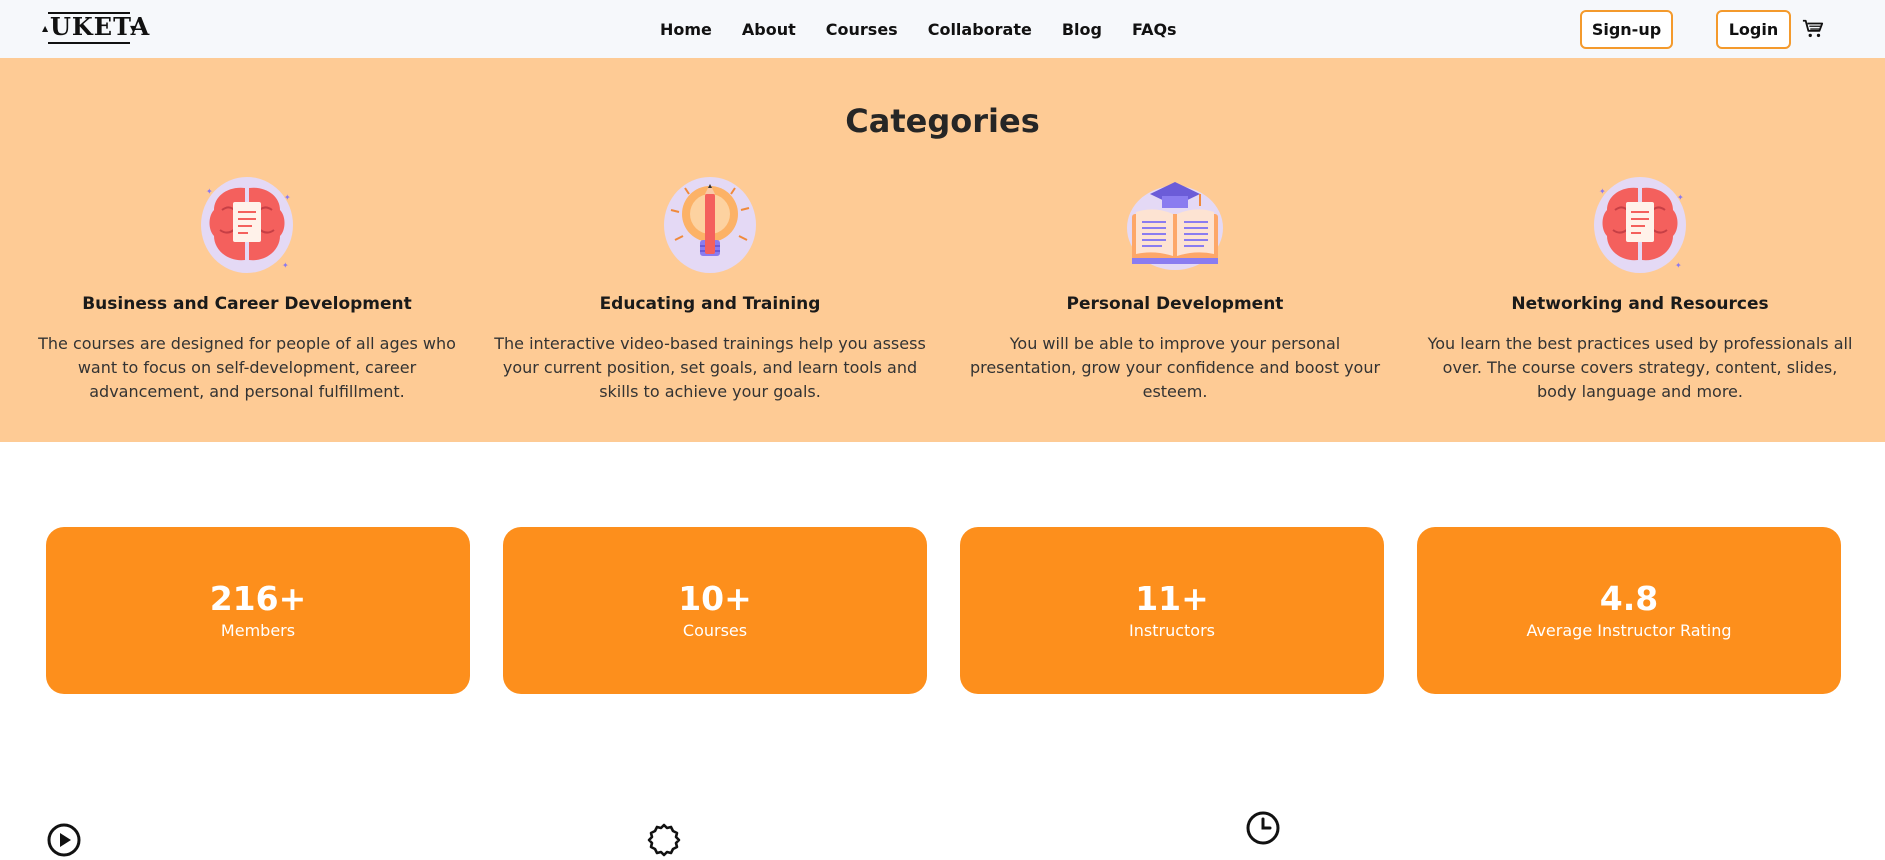  I want to click on stat-card-members: 216+ Members, so click(258, 610).